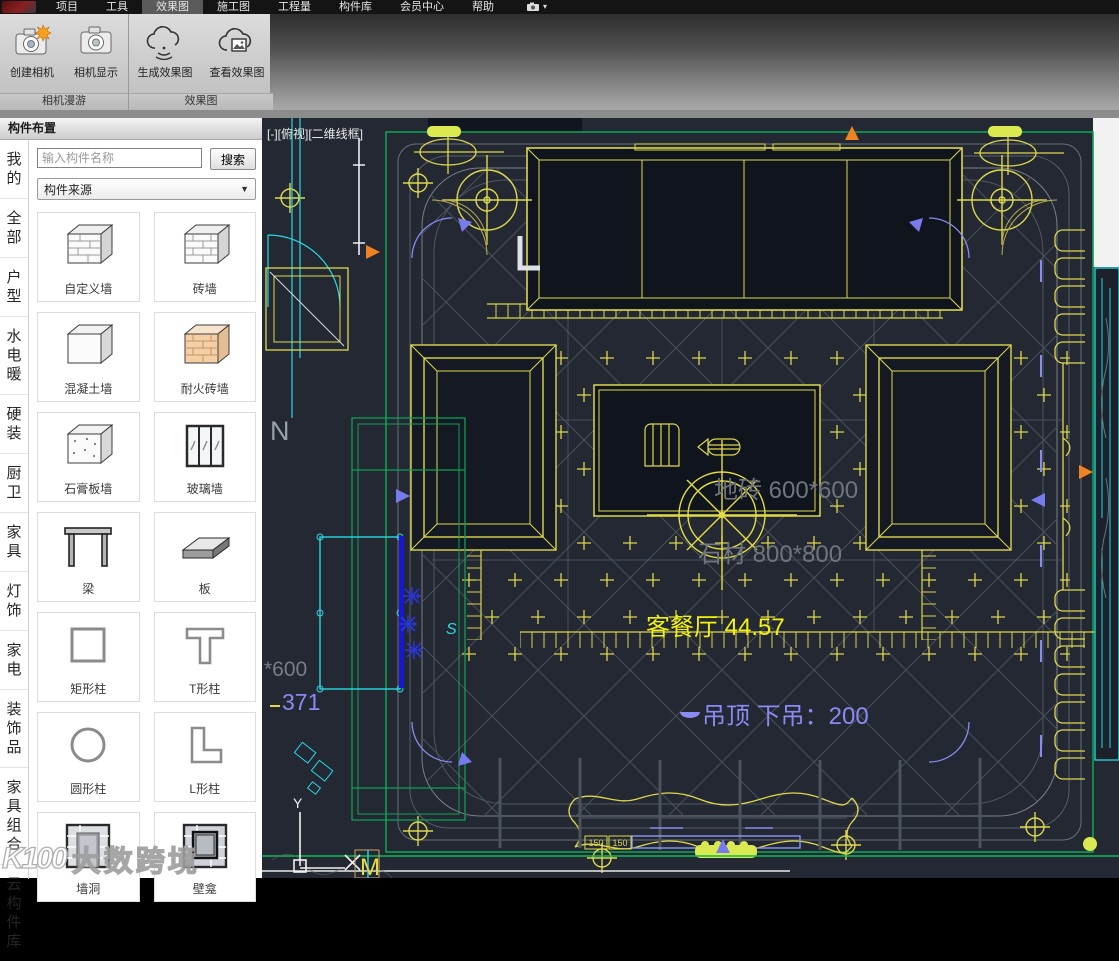 The height and width of the screenshot is (961, 1119). What do you see at coordinates (233, 159) in the screenshot?
I see `search-button: 搜索` at bounding box center [233, 159].